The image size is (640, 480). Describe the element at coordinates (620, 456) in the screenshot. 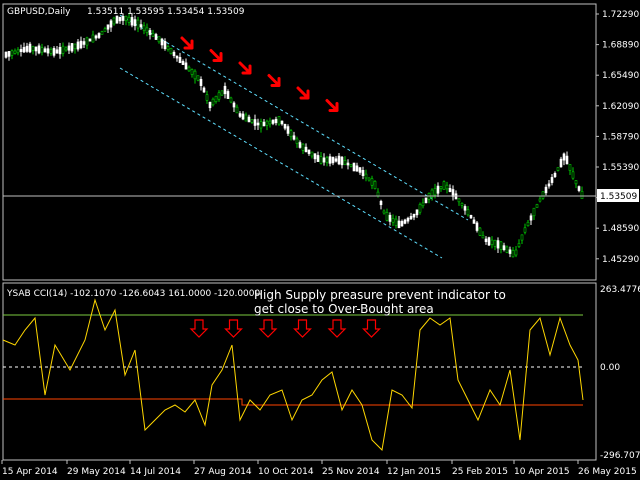

I see `indicator-tick-bottom: -296.7078` at that location.